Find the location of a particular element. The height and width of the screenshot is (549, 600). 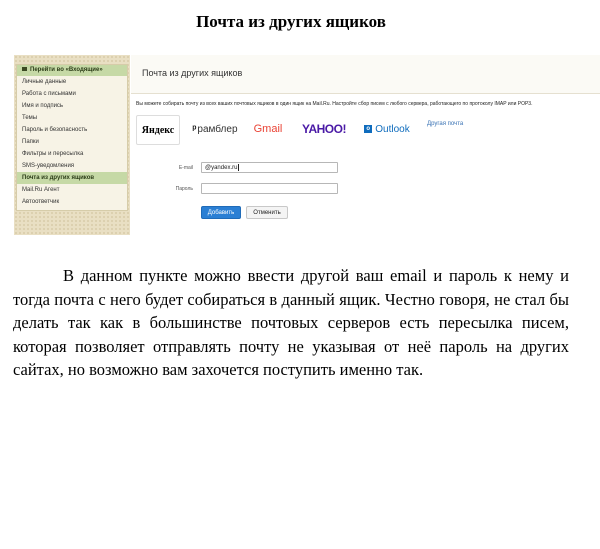

menu-item-folders: Папки is located at coordinates (72, 142).